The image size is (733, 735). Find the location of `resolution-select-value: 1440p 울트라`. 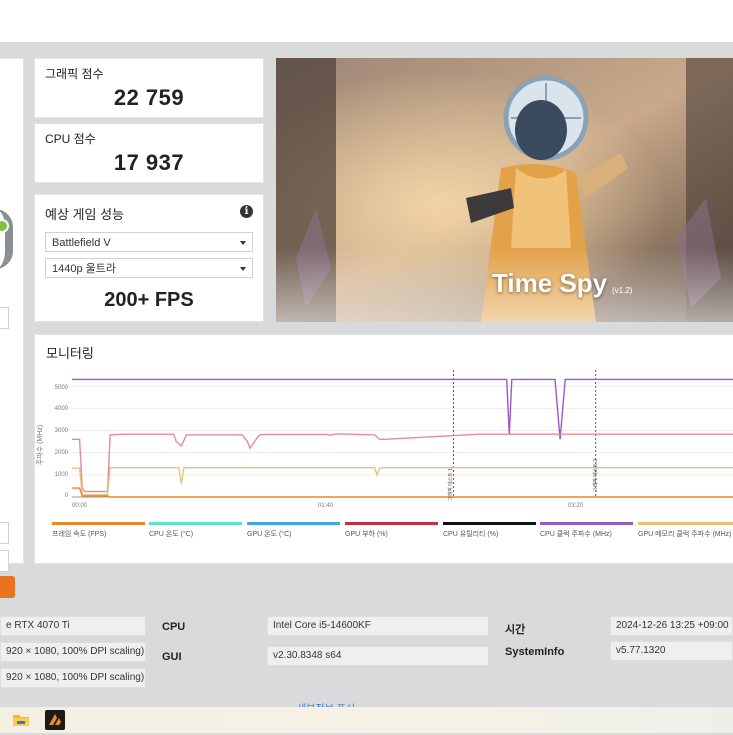

resolution-select-value: 1440p 울트라 is located at coordinates (84, 269).